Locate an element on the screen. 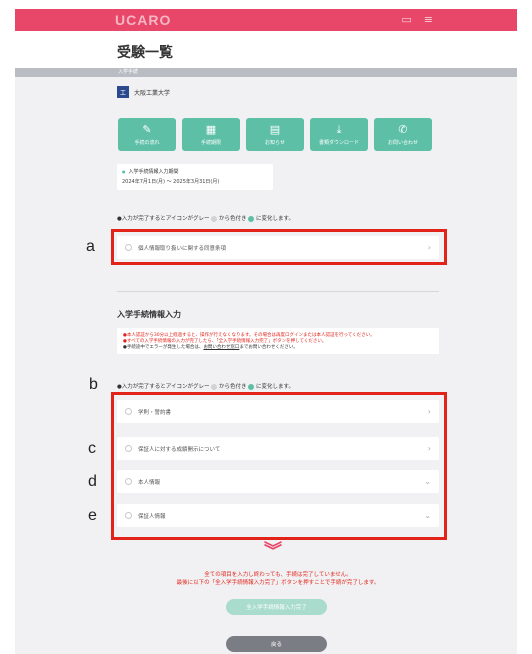 The height and width of the screenshot is (654, 532). row-school-rules: 学則・誓約書 › is located at coordinates (278, 411).